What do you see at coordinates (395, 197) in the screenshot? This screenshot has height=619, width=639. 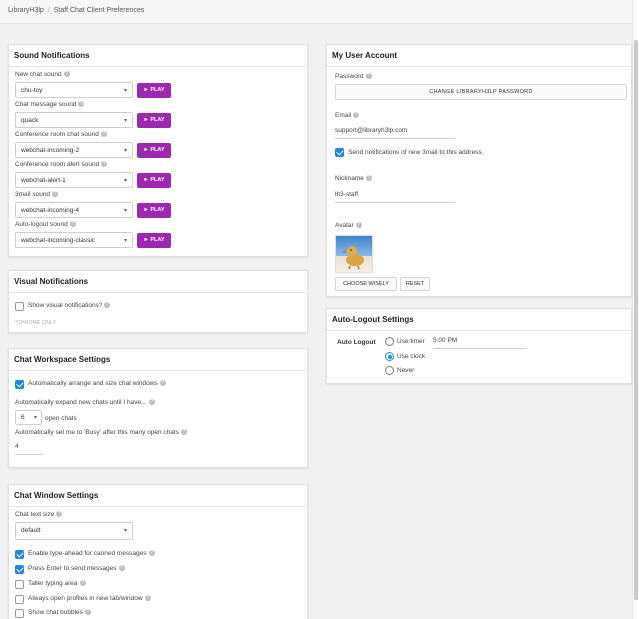 I see `nickname-input: lh3-staff` at bounding box center [395, 197].